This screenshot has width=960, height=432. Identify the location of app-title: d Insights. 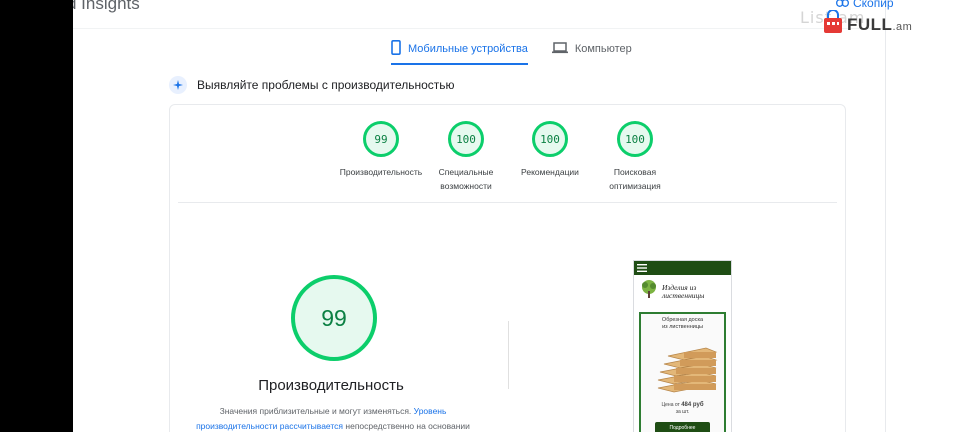
(106, 6).